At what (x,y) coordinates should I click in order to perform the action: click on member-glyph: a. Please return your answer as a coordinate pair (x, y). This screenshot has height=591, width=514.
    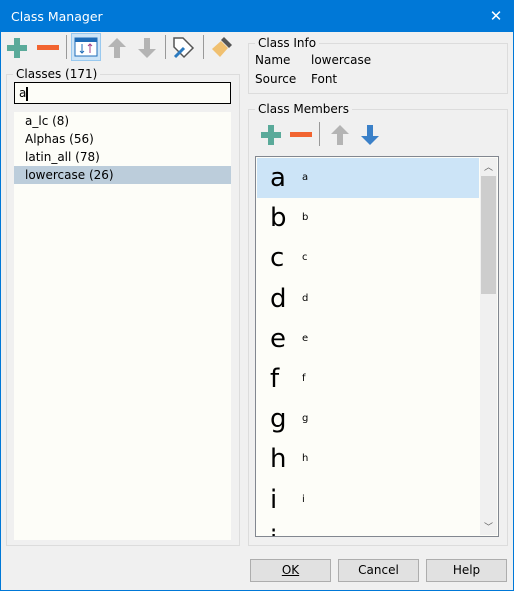
    Looking at the image, I should click on (278, 178).